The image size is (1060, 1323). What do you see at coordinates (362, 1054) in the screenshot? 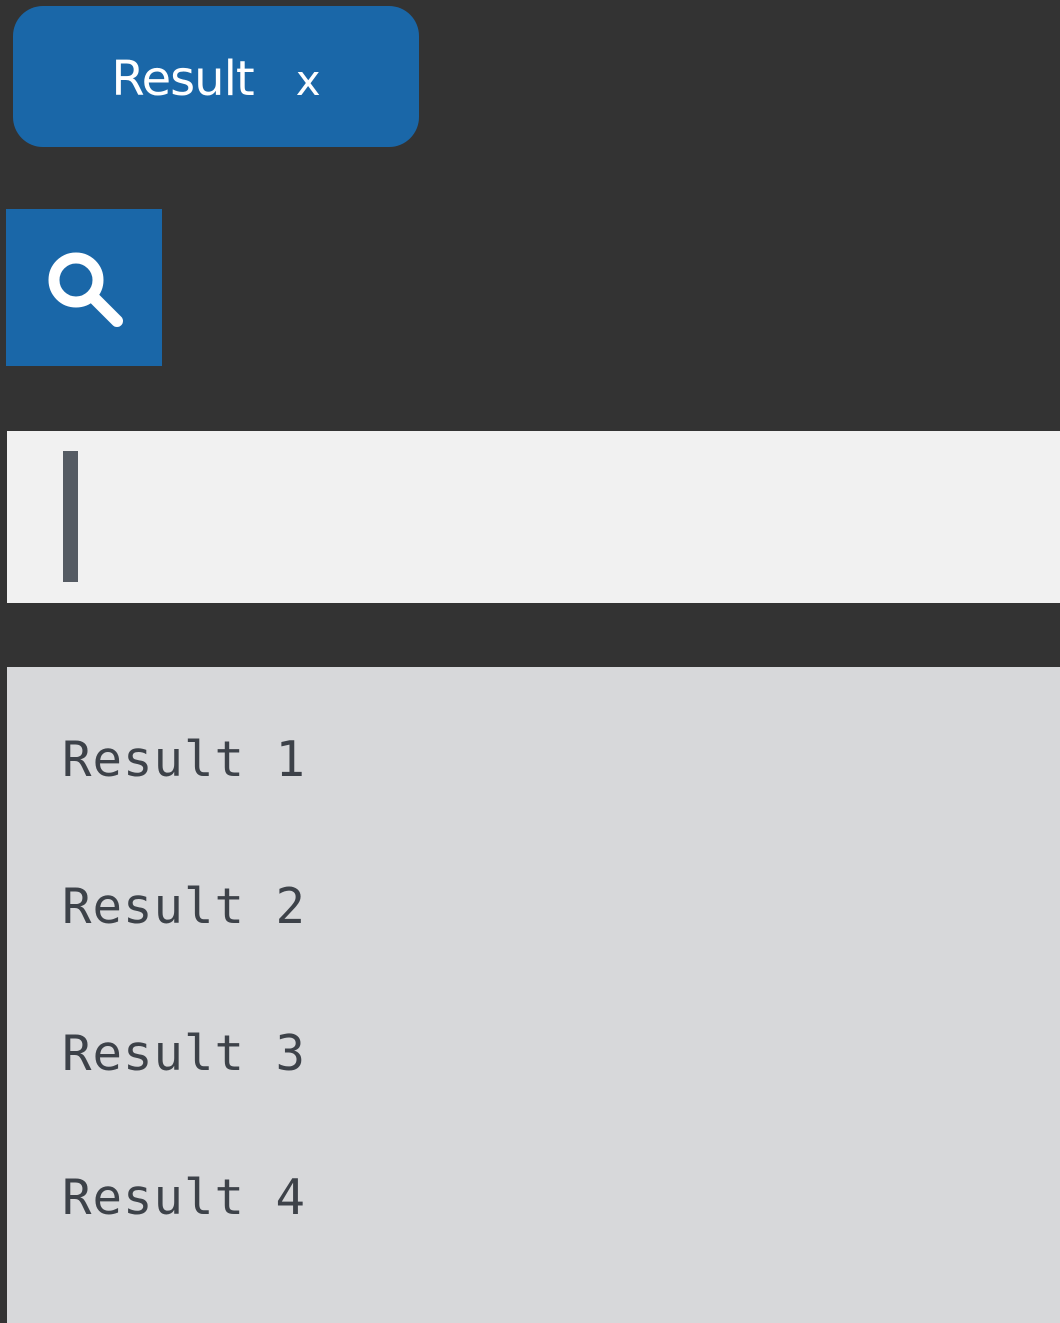
I see `result-item: Result 3` at bounding box center [362, 1054].